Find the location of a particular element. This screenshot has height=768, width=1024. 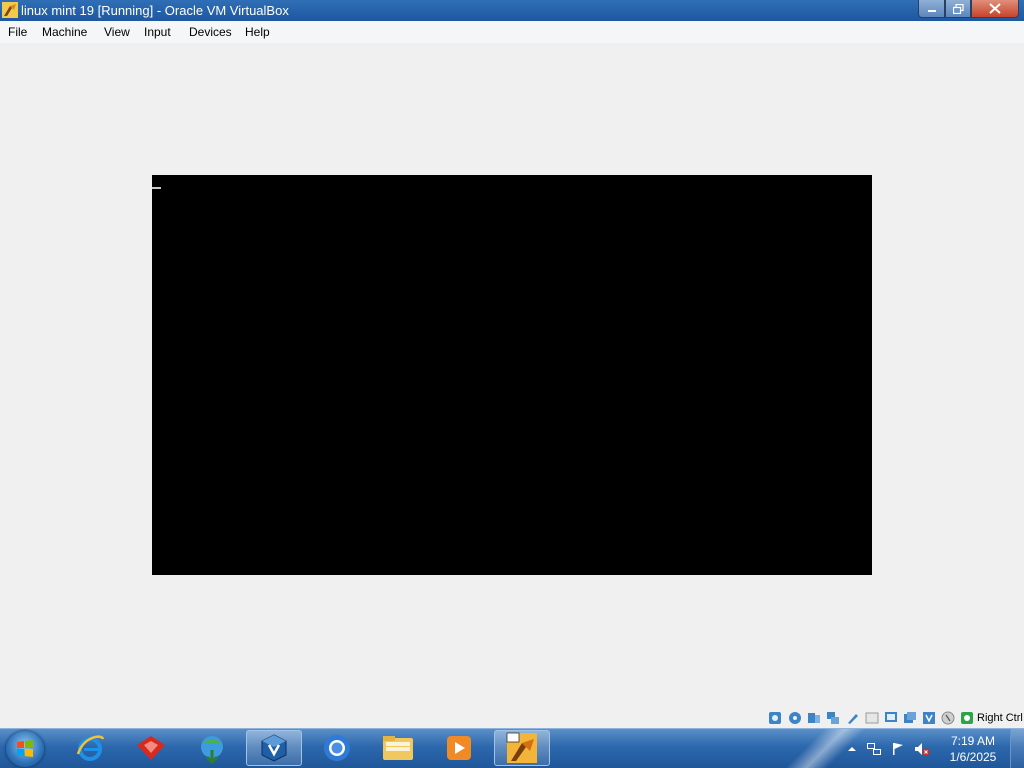

hard-disk-icon is located at coordinates (775, 718).